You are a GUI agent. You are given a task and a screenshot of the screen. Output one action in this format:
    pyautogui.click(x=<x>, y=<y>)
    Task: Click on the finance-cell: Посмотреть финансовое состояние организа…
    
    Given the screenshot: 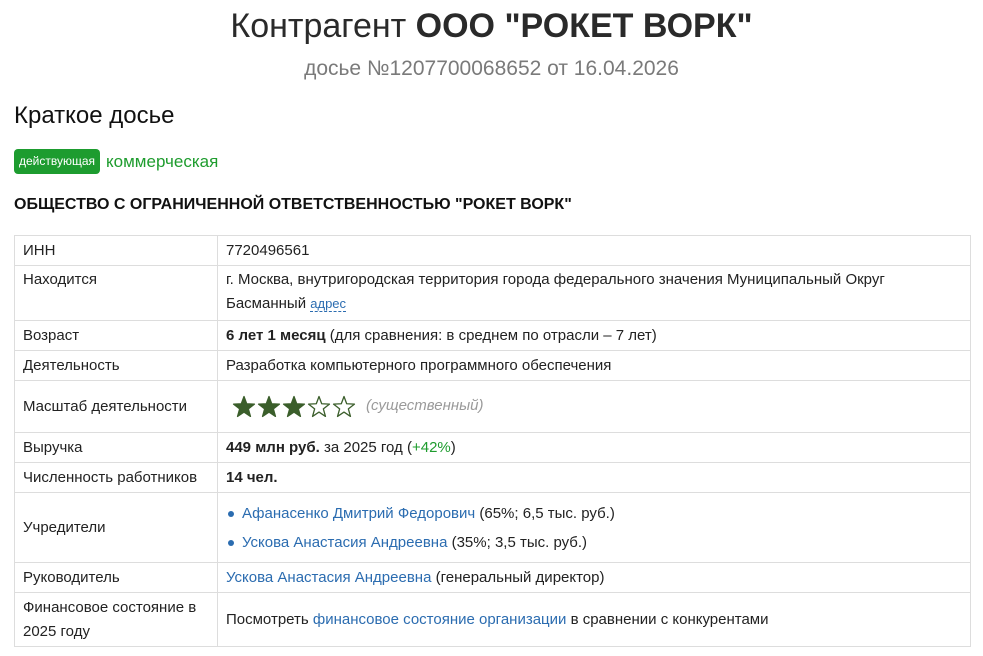 What is the action you would take?
    pyautogui.click(x=594, y=619)
    